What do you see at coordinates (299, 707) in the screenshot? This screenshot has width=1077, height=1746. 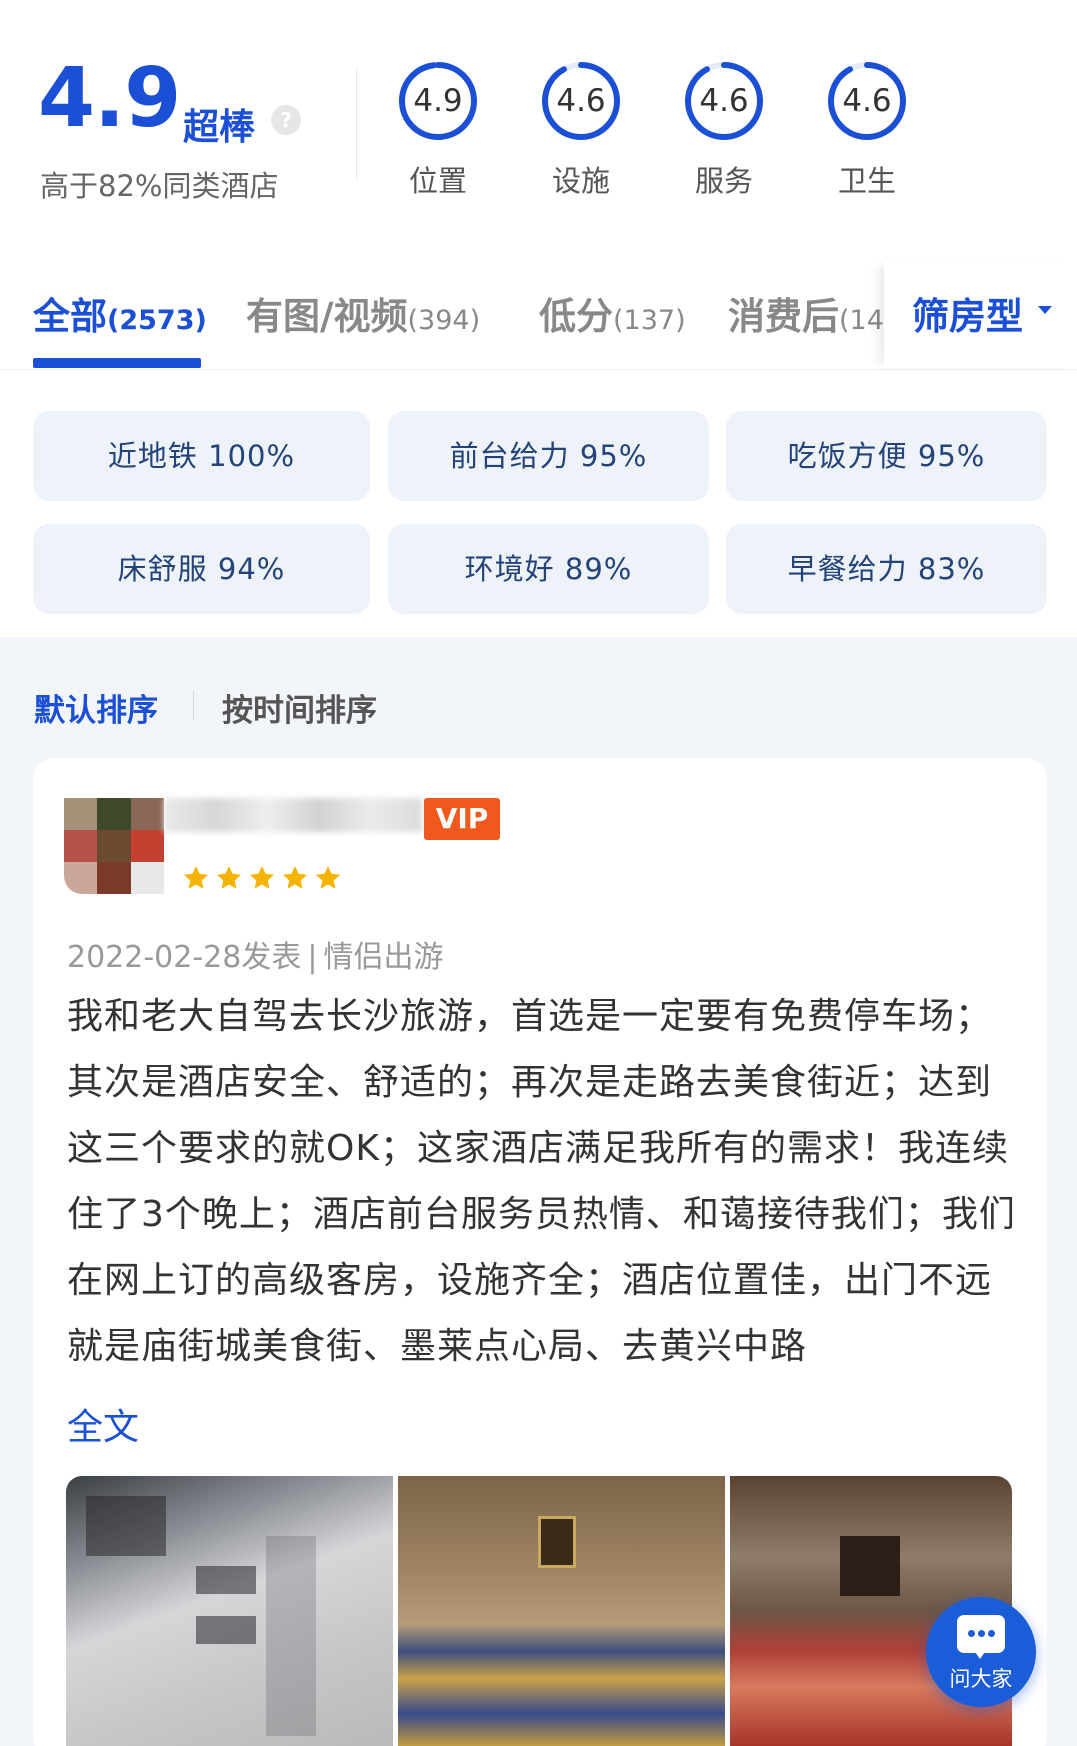 I see `sort-by-time-button: 按时间排序` at bounding box center [299, 707].